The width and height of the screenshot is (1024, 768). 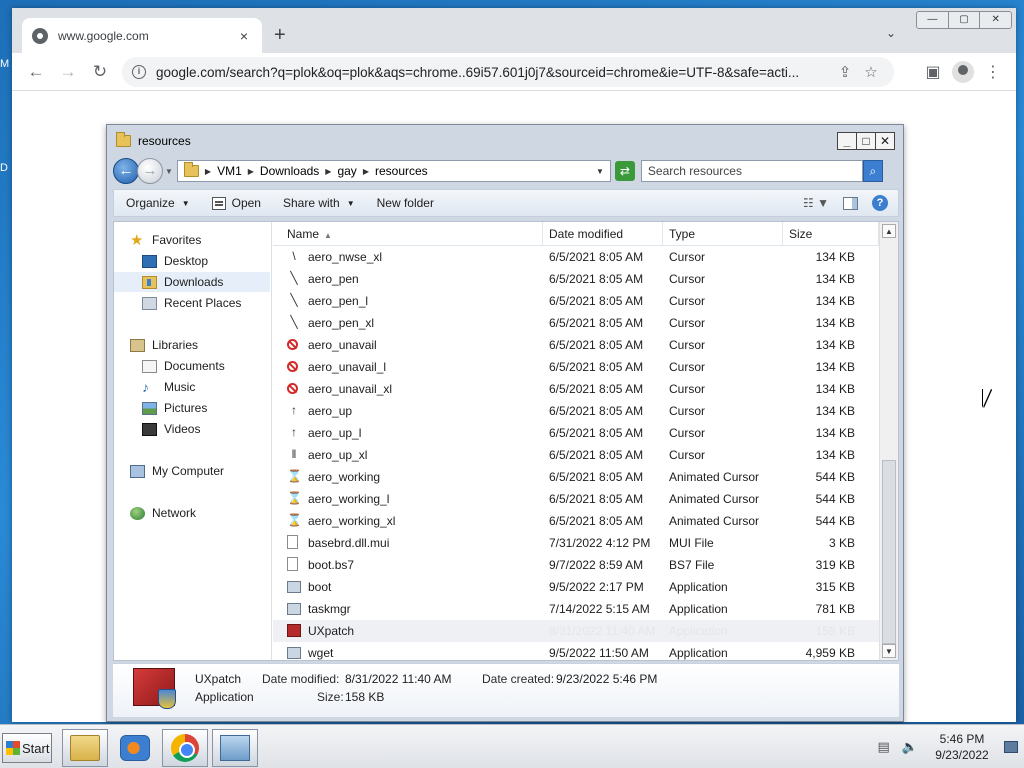 I want to click on file-name: aero_working_l, so click(x=349, y=499).